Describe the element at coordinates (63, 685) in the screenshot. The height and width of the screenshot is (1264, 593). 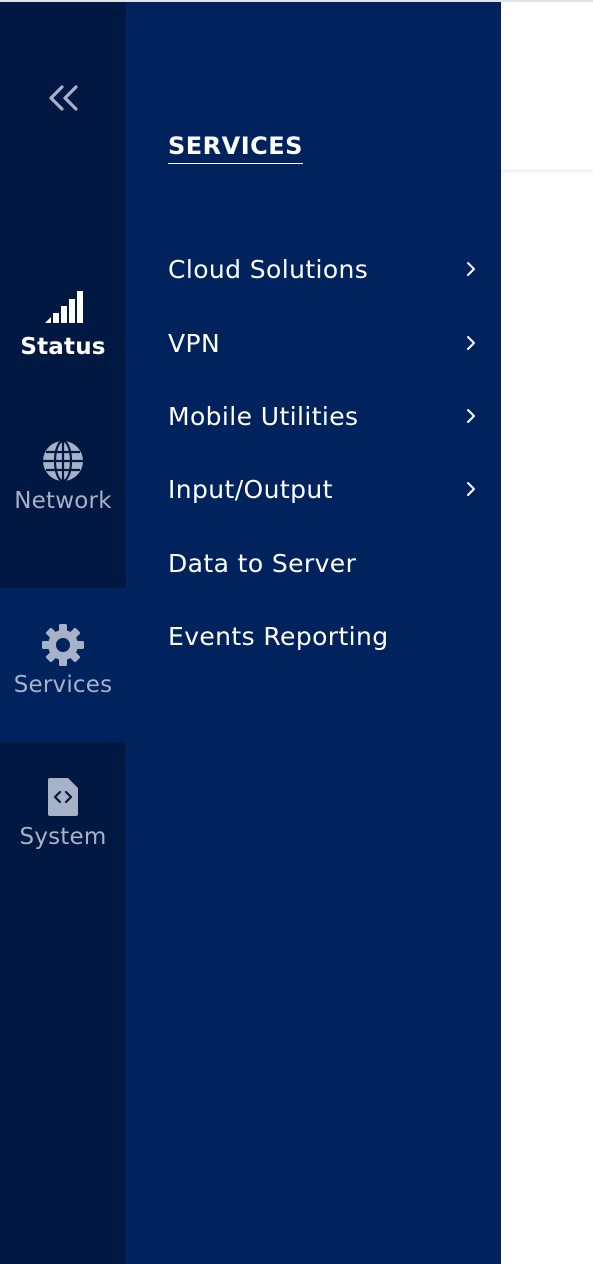
I see `rail-label-services: Services` at that location.